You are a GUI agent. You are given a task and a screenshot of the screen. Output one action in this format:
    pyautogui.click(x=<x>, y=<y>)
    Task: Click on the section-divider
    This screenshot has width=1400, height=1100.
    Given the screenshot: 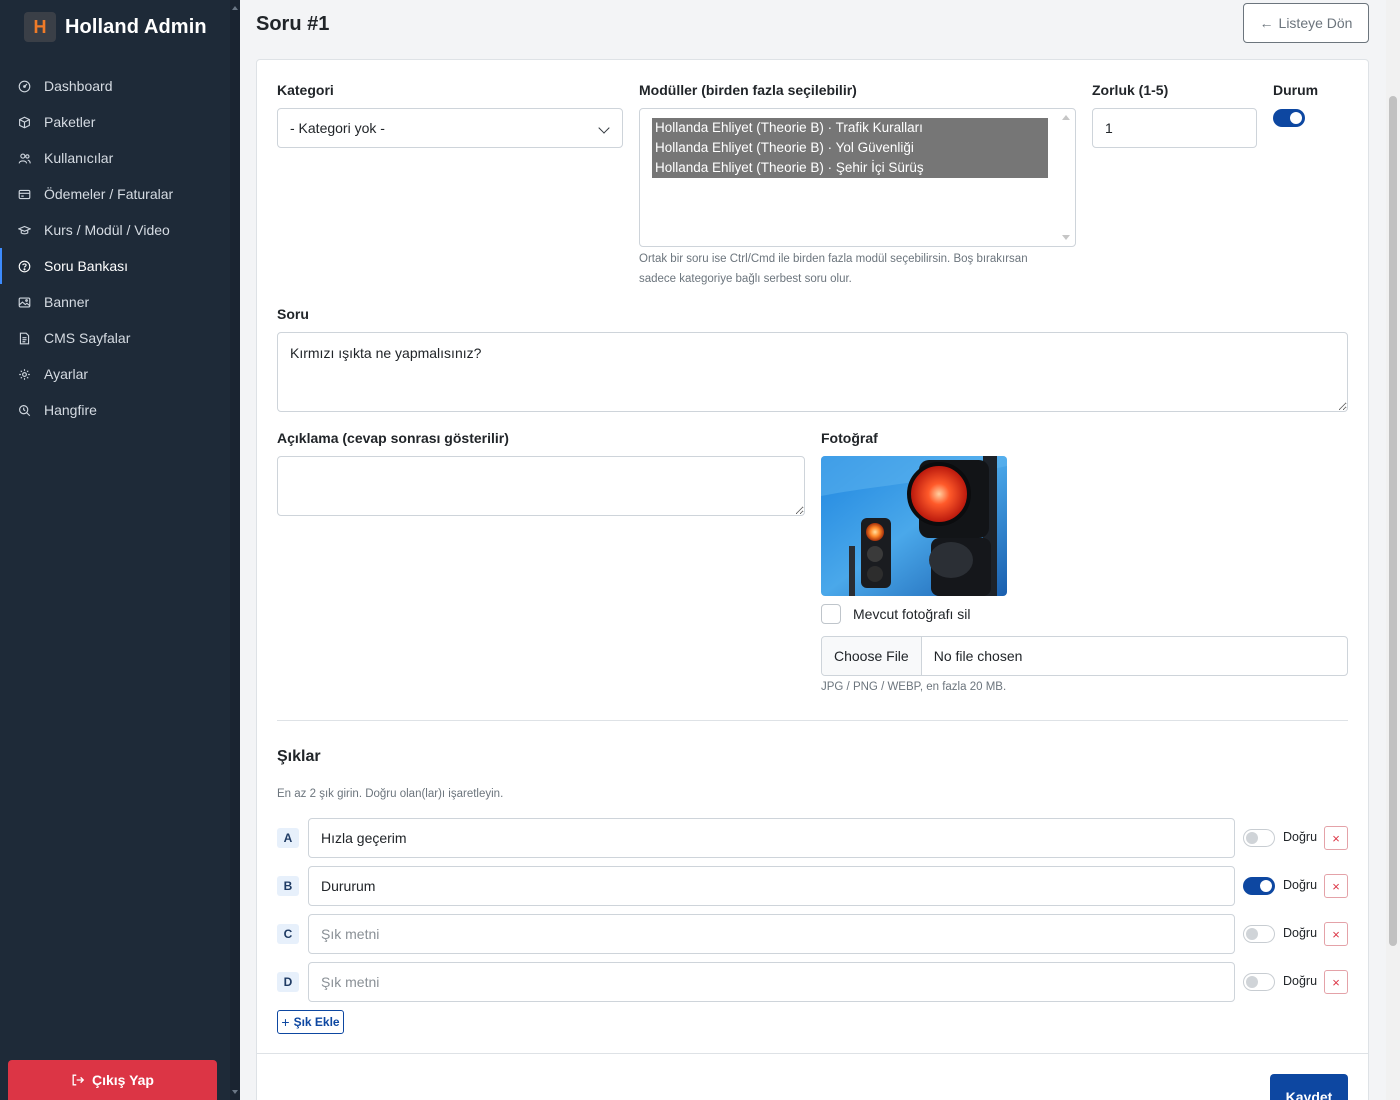 What is the action you would take?
    pyautogui.click(x=812, y=720)
    